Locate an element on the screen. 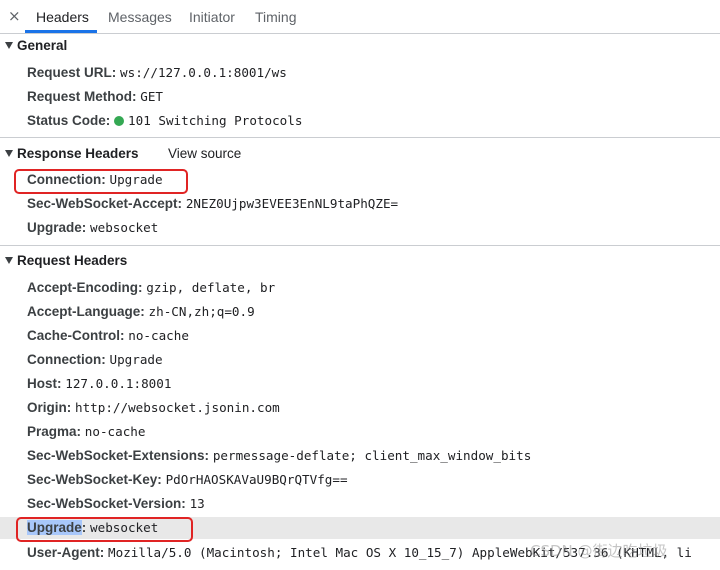  request-header-row: Origin: http://websocket.jsonin.com is located at coordinates (153, 408).